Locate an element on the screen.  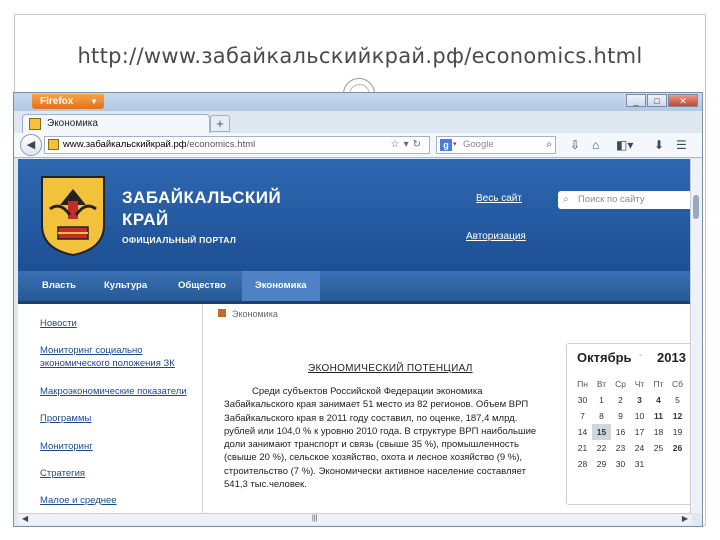
calendar-day: 25 is located at coordinates (658, 448).